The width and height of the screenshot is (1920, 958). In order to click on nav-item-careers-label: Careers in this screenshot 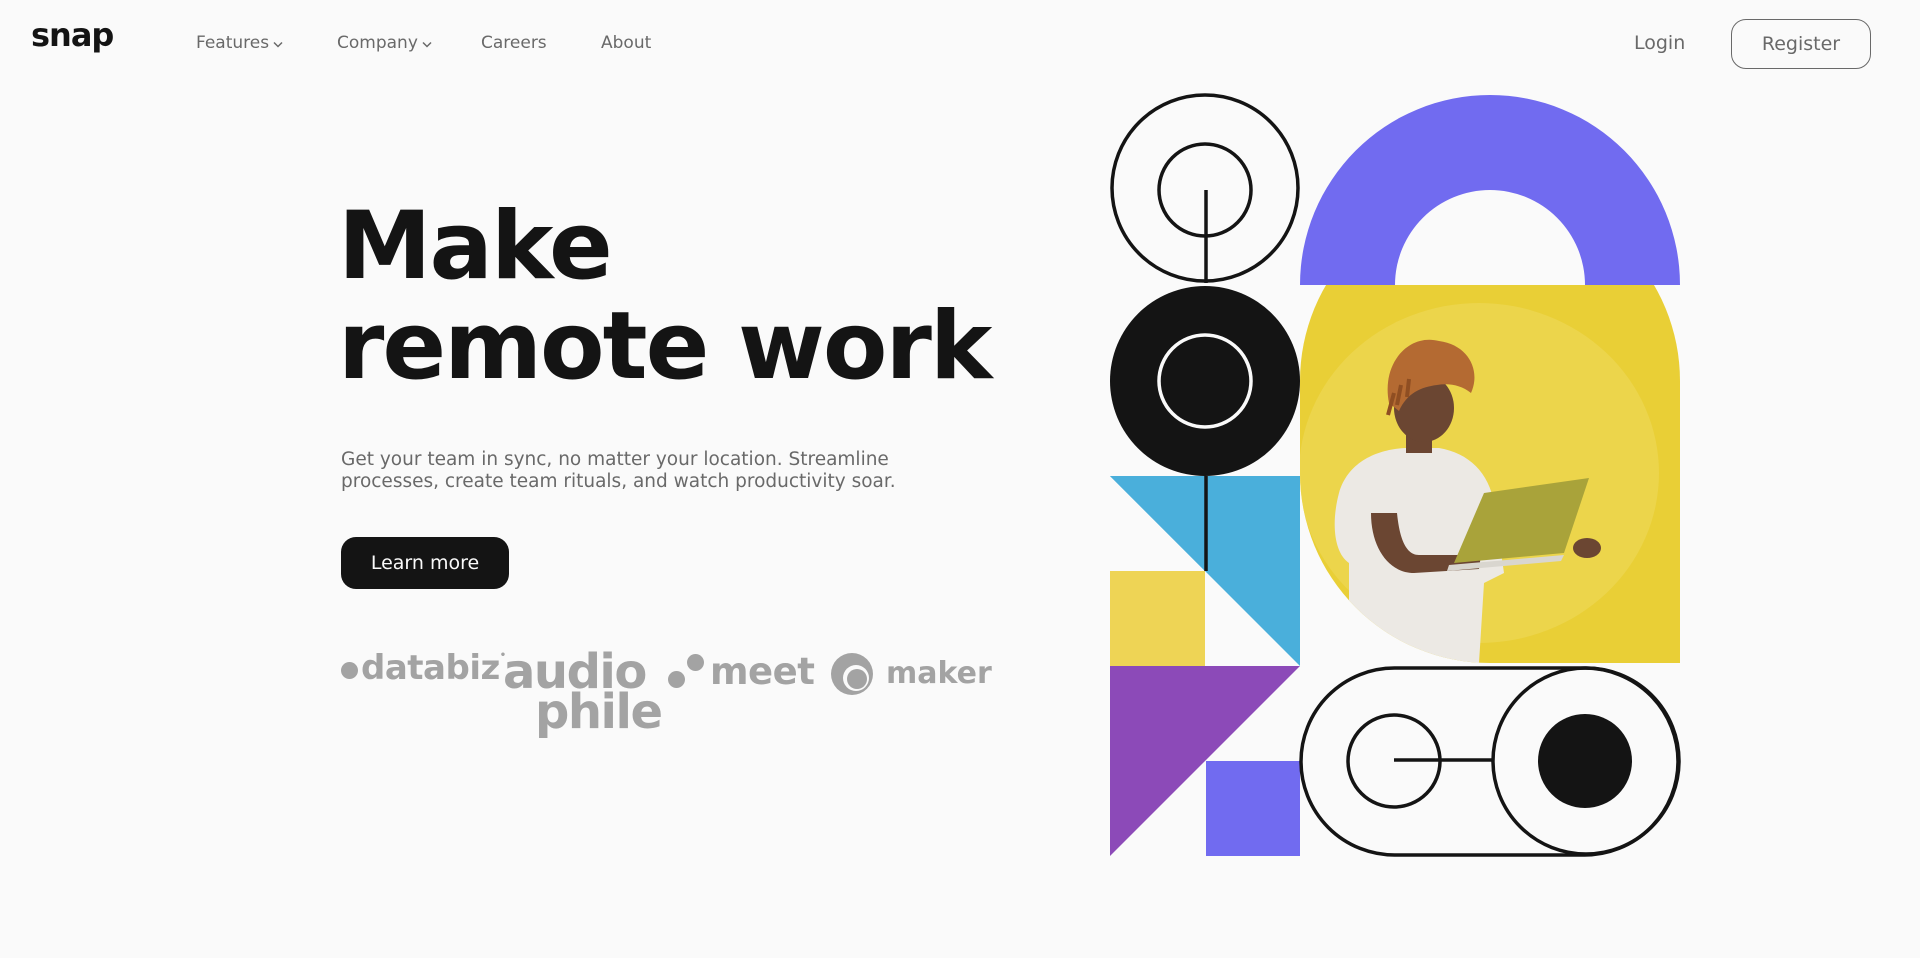, I will do `click(514, 43)`.